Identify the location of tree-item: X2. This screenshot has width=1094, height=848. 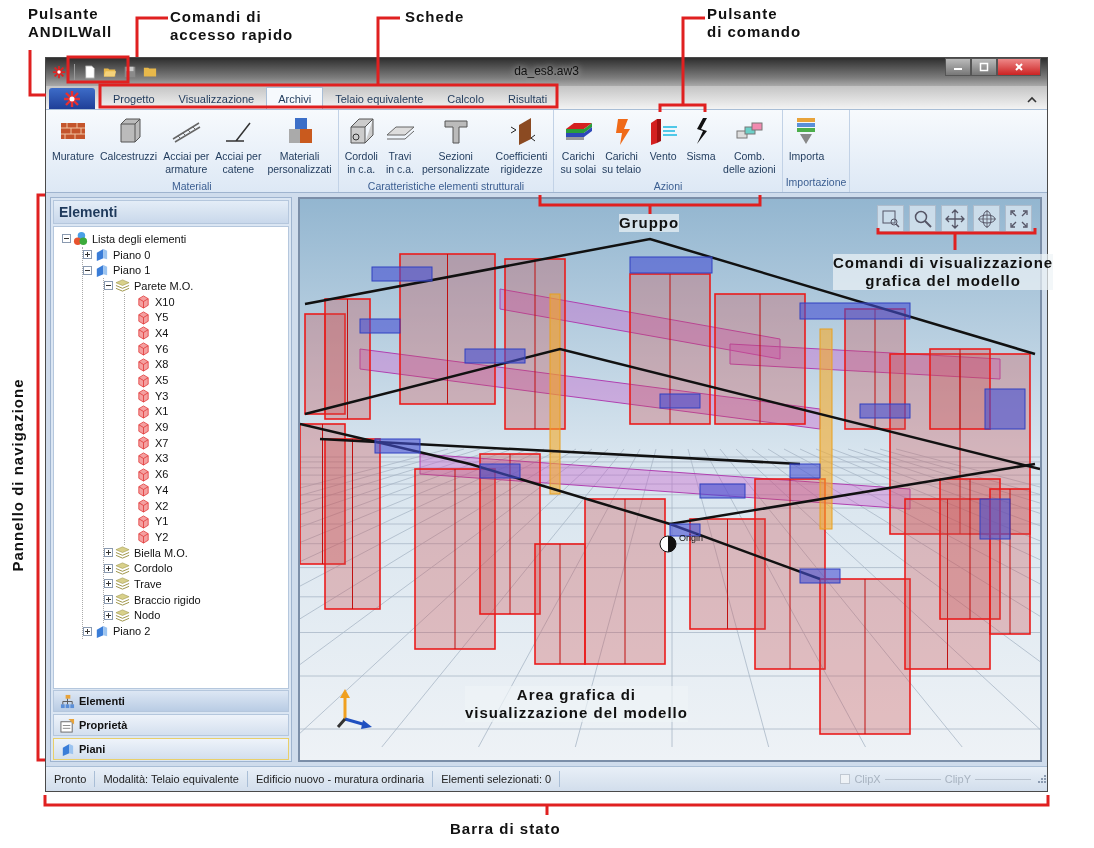
(162, 505).